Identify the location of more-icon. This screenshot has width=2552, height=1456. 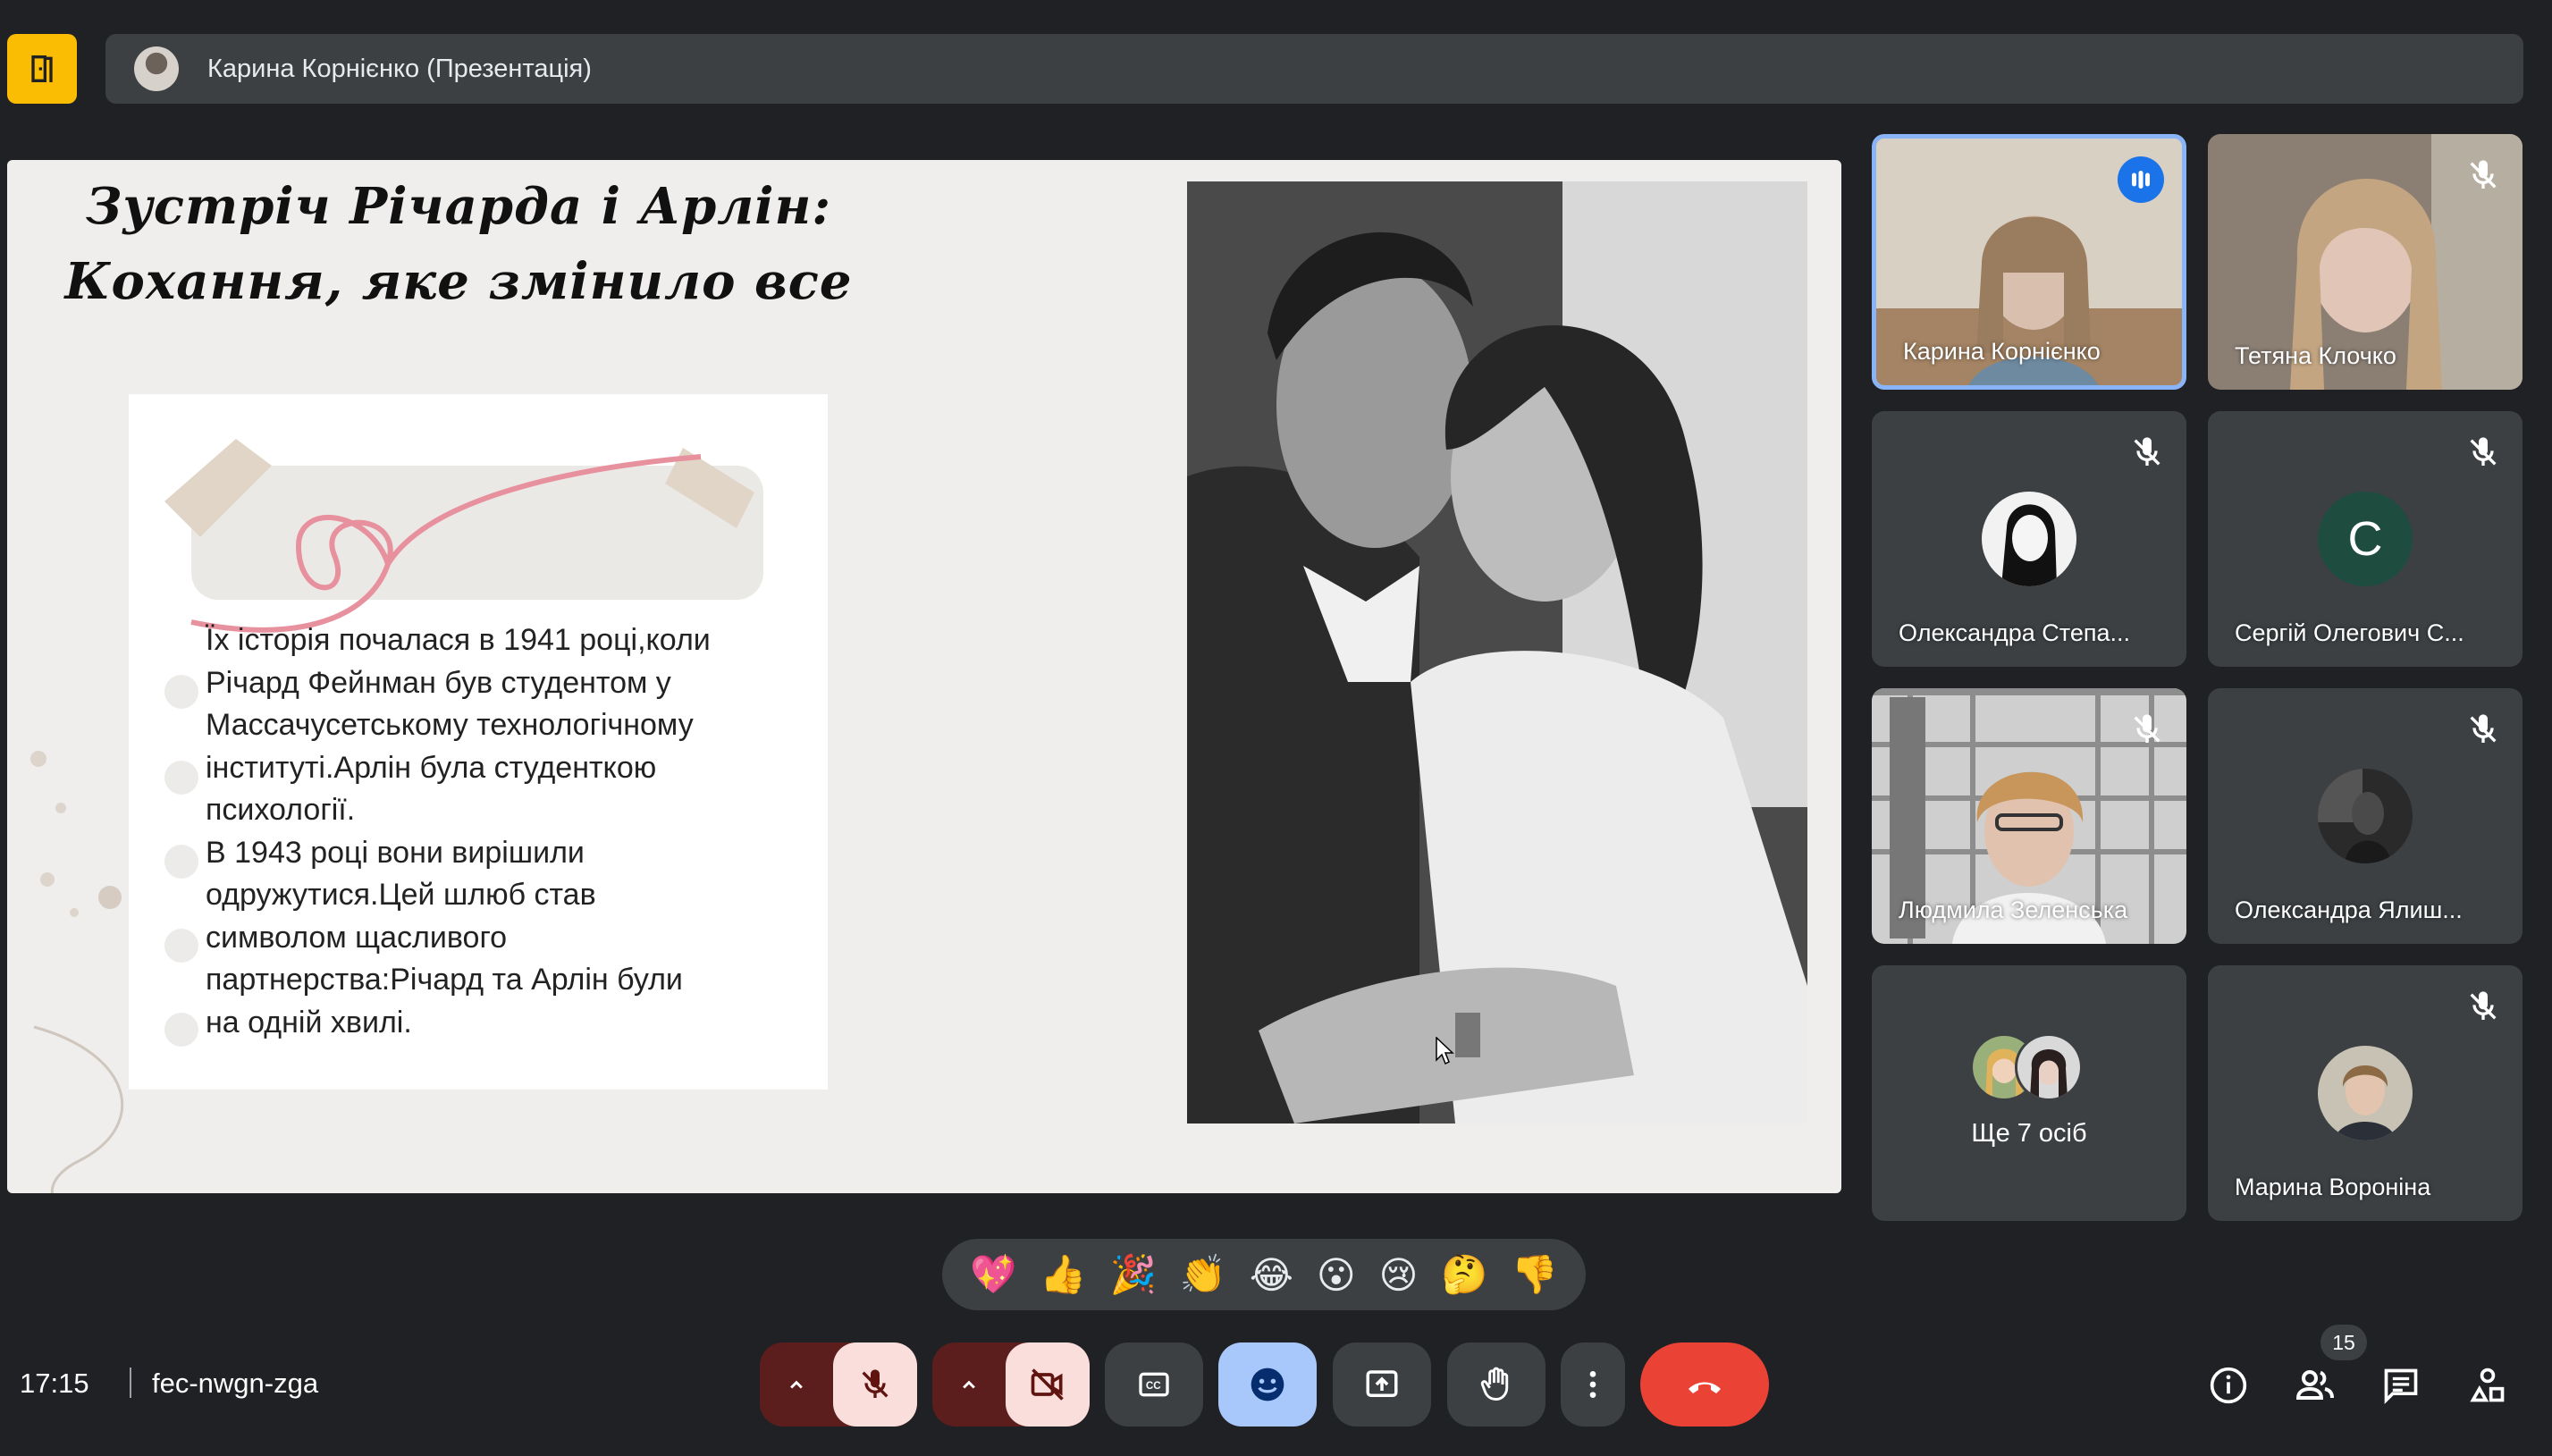
(1592, 1384).